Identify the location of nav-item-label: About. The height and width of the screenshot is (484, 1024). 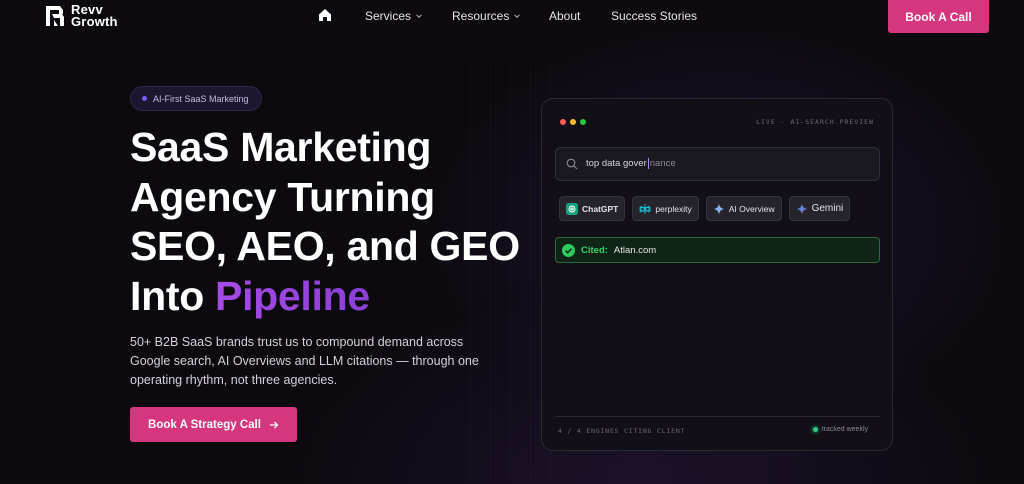
(565, 16).